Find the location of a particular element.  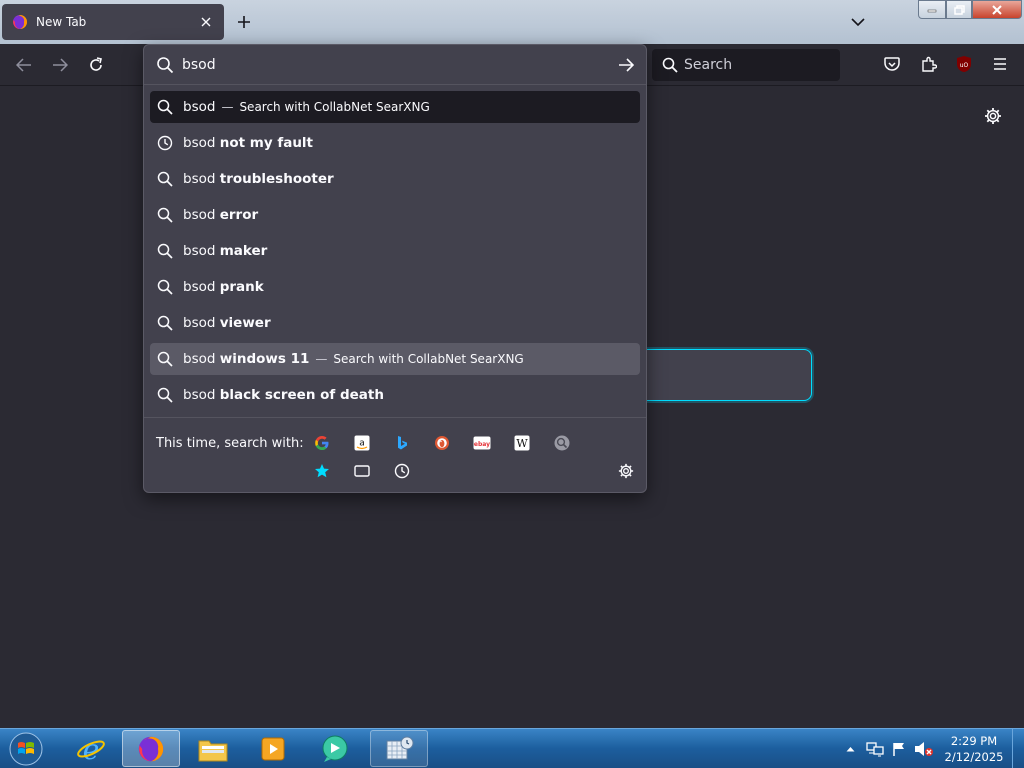

go-button is located at coordinates (626, 65).